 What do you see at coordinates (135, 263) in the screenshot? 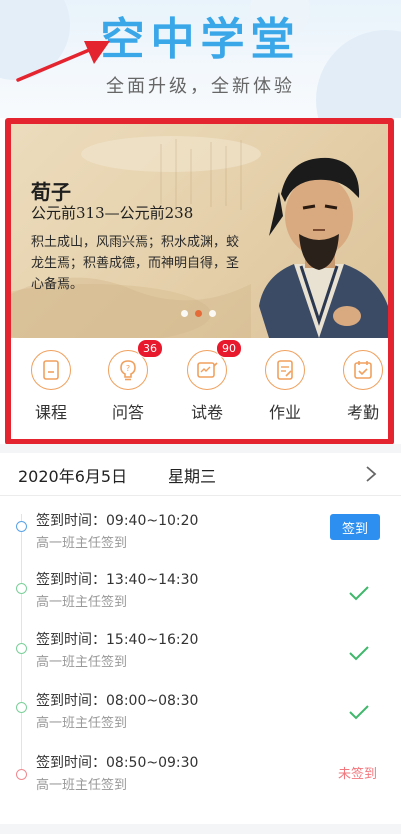
I see `figure-quote: 积土成山，风雨兴焉；积水成渊，蛟龙生焉；积善成德，而神明自得，圣心备焉。` at bounding box center [135, 263].